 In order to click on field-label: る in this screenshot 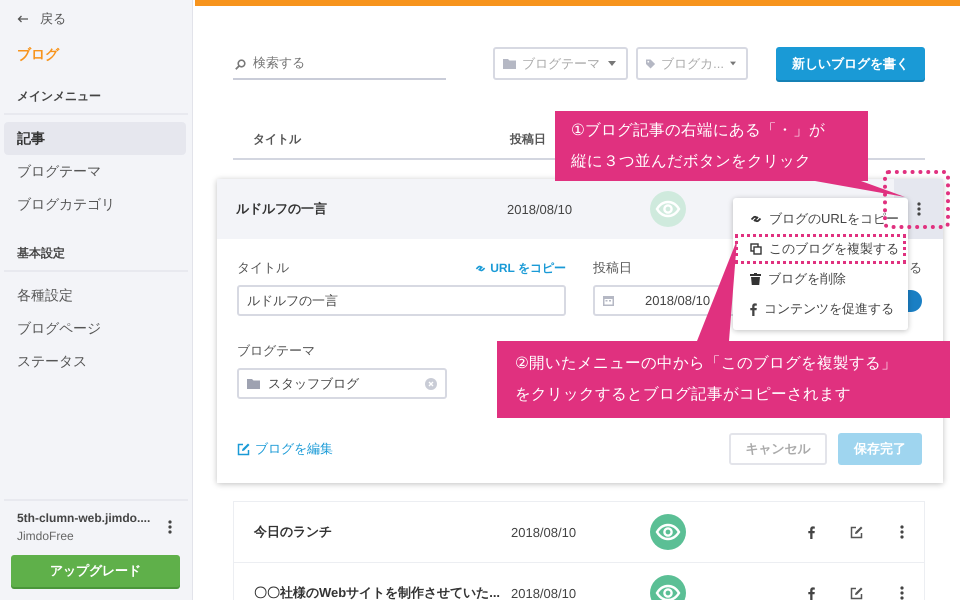, I will do `click(915, 268)`.